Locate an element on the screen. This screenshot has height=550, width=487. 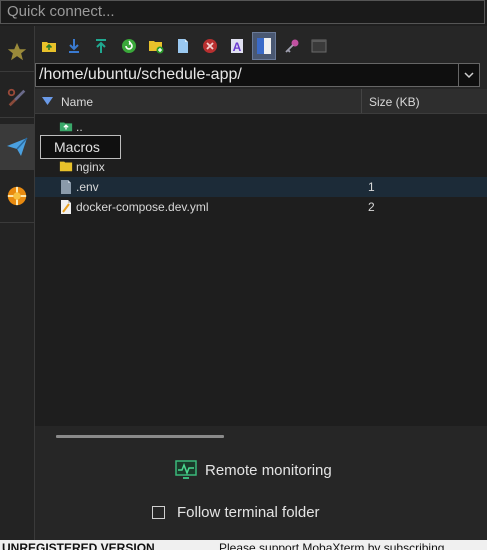
upload-button is located at coordinates (101, 46).